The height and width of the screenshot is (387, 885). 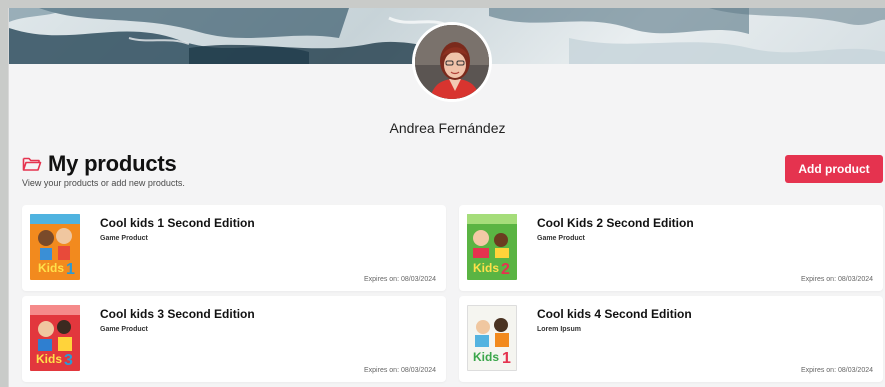 I want to click on product-cover-image: Kids 3, so click(x=55, y=338).